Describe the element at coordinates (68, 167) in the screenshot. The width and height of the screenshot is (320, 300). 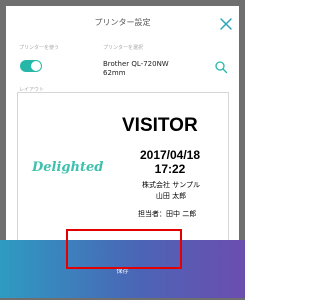
I see `delighted-logo: Delighted` at that location.